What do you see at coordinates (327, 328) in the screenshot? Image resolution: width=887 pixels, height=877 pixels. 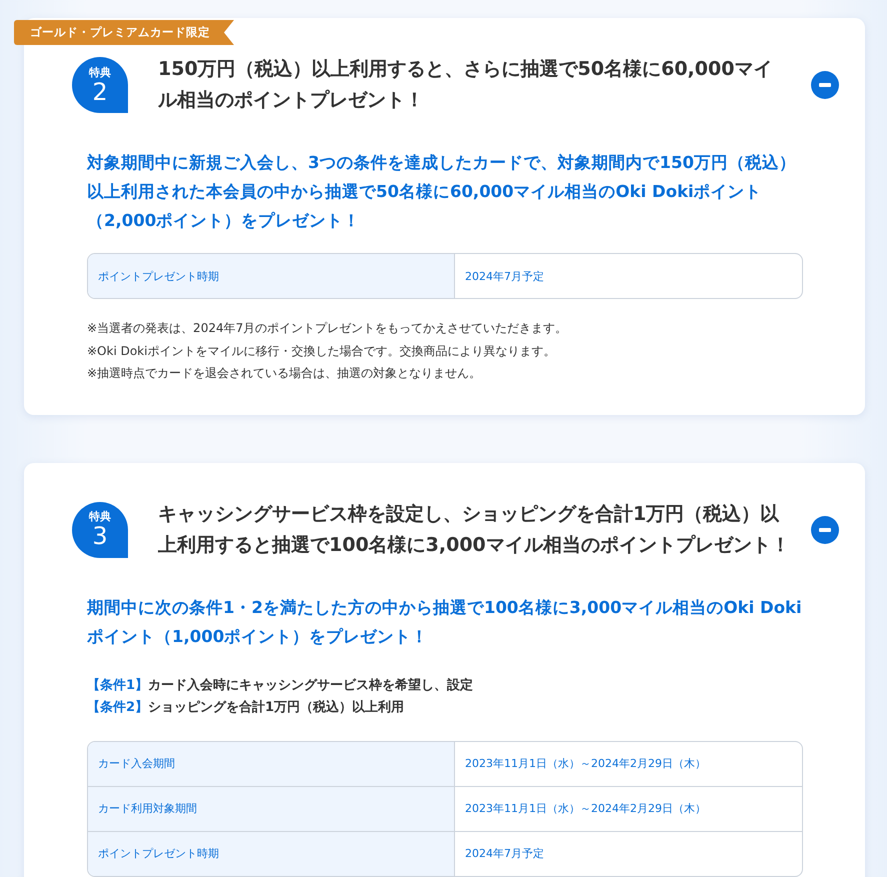 I see `note-text: ※当選者の発表は、2024年7月のポイントプレゼントをもってかえさせていただきます。` at bounding box center [327, 328].